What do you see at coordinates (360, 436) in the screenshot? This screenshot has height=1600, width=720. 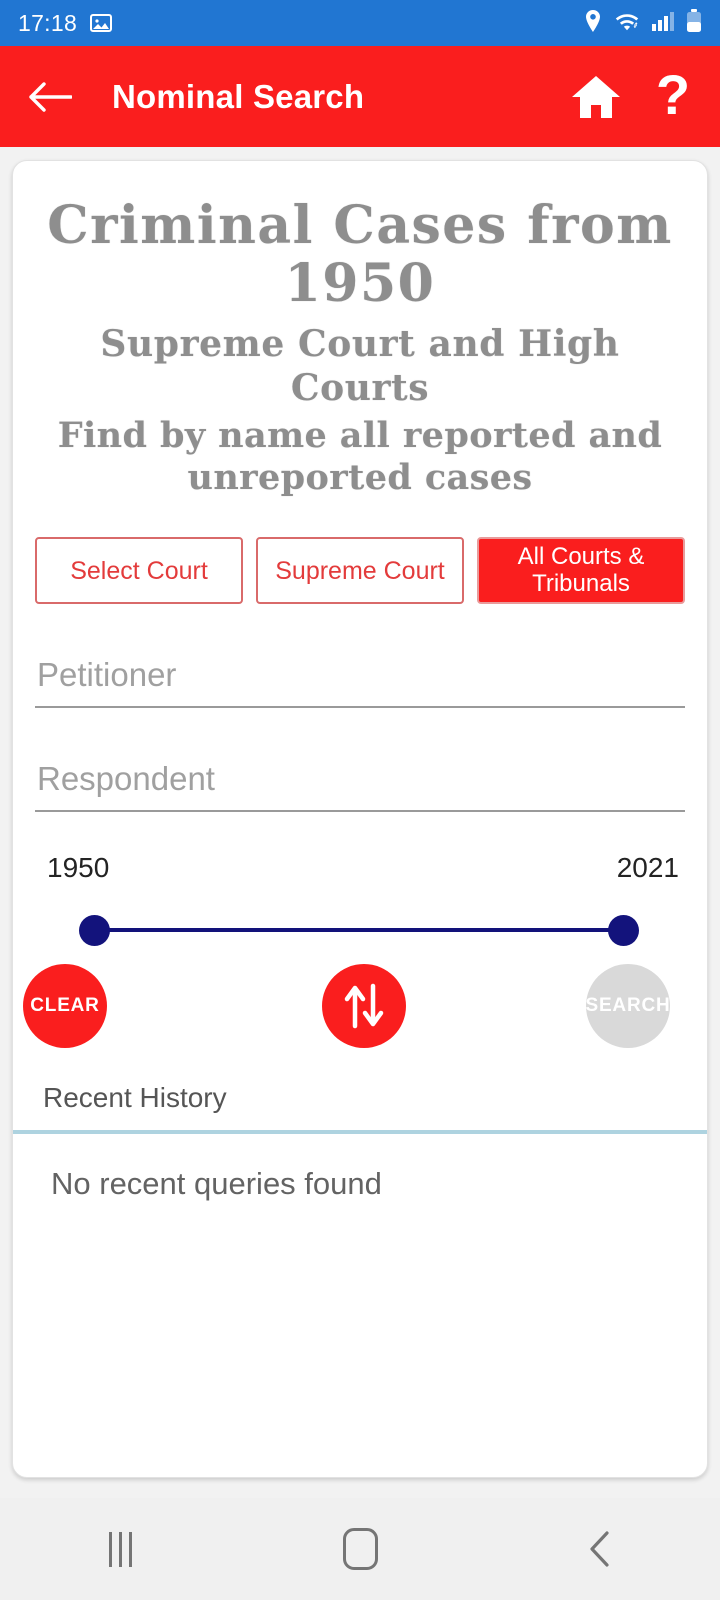 I see `card-heading-line4: Find by name all reported and` at bounding box center [360, 436].